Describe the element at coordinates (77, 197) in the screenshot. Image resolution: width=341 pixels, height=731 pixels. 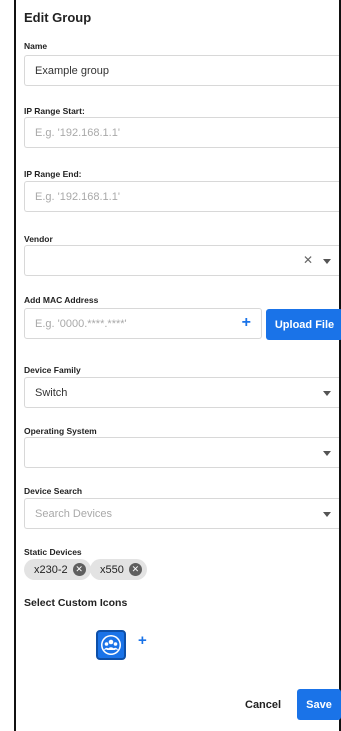
I see `ip-range-end-placeholder: E.g. '192.168.1.1'` at that location.